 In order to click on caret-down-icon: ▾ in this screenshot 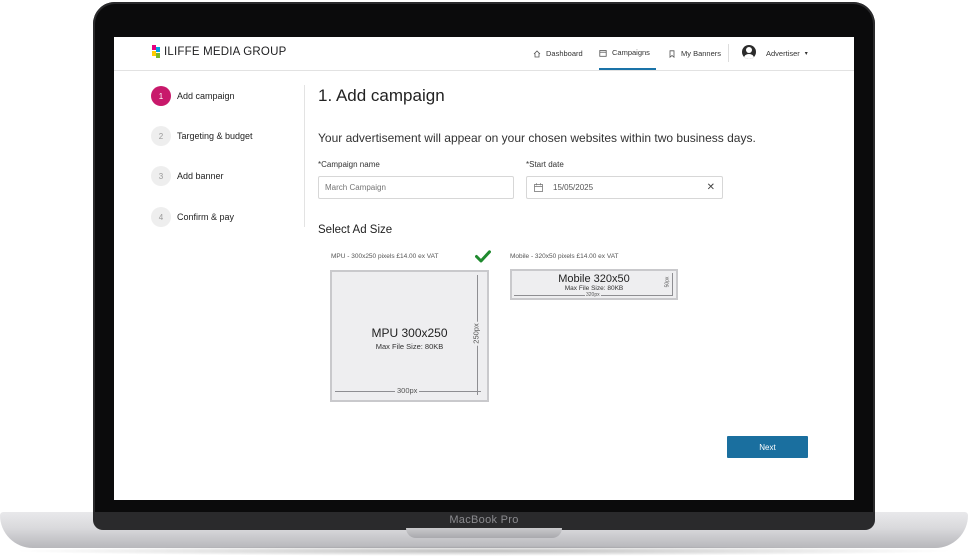, I will do `click(806, 54)`.